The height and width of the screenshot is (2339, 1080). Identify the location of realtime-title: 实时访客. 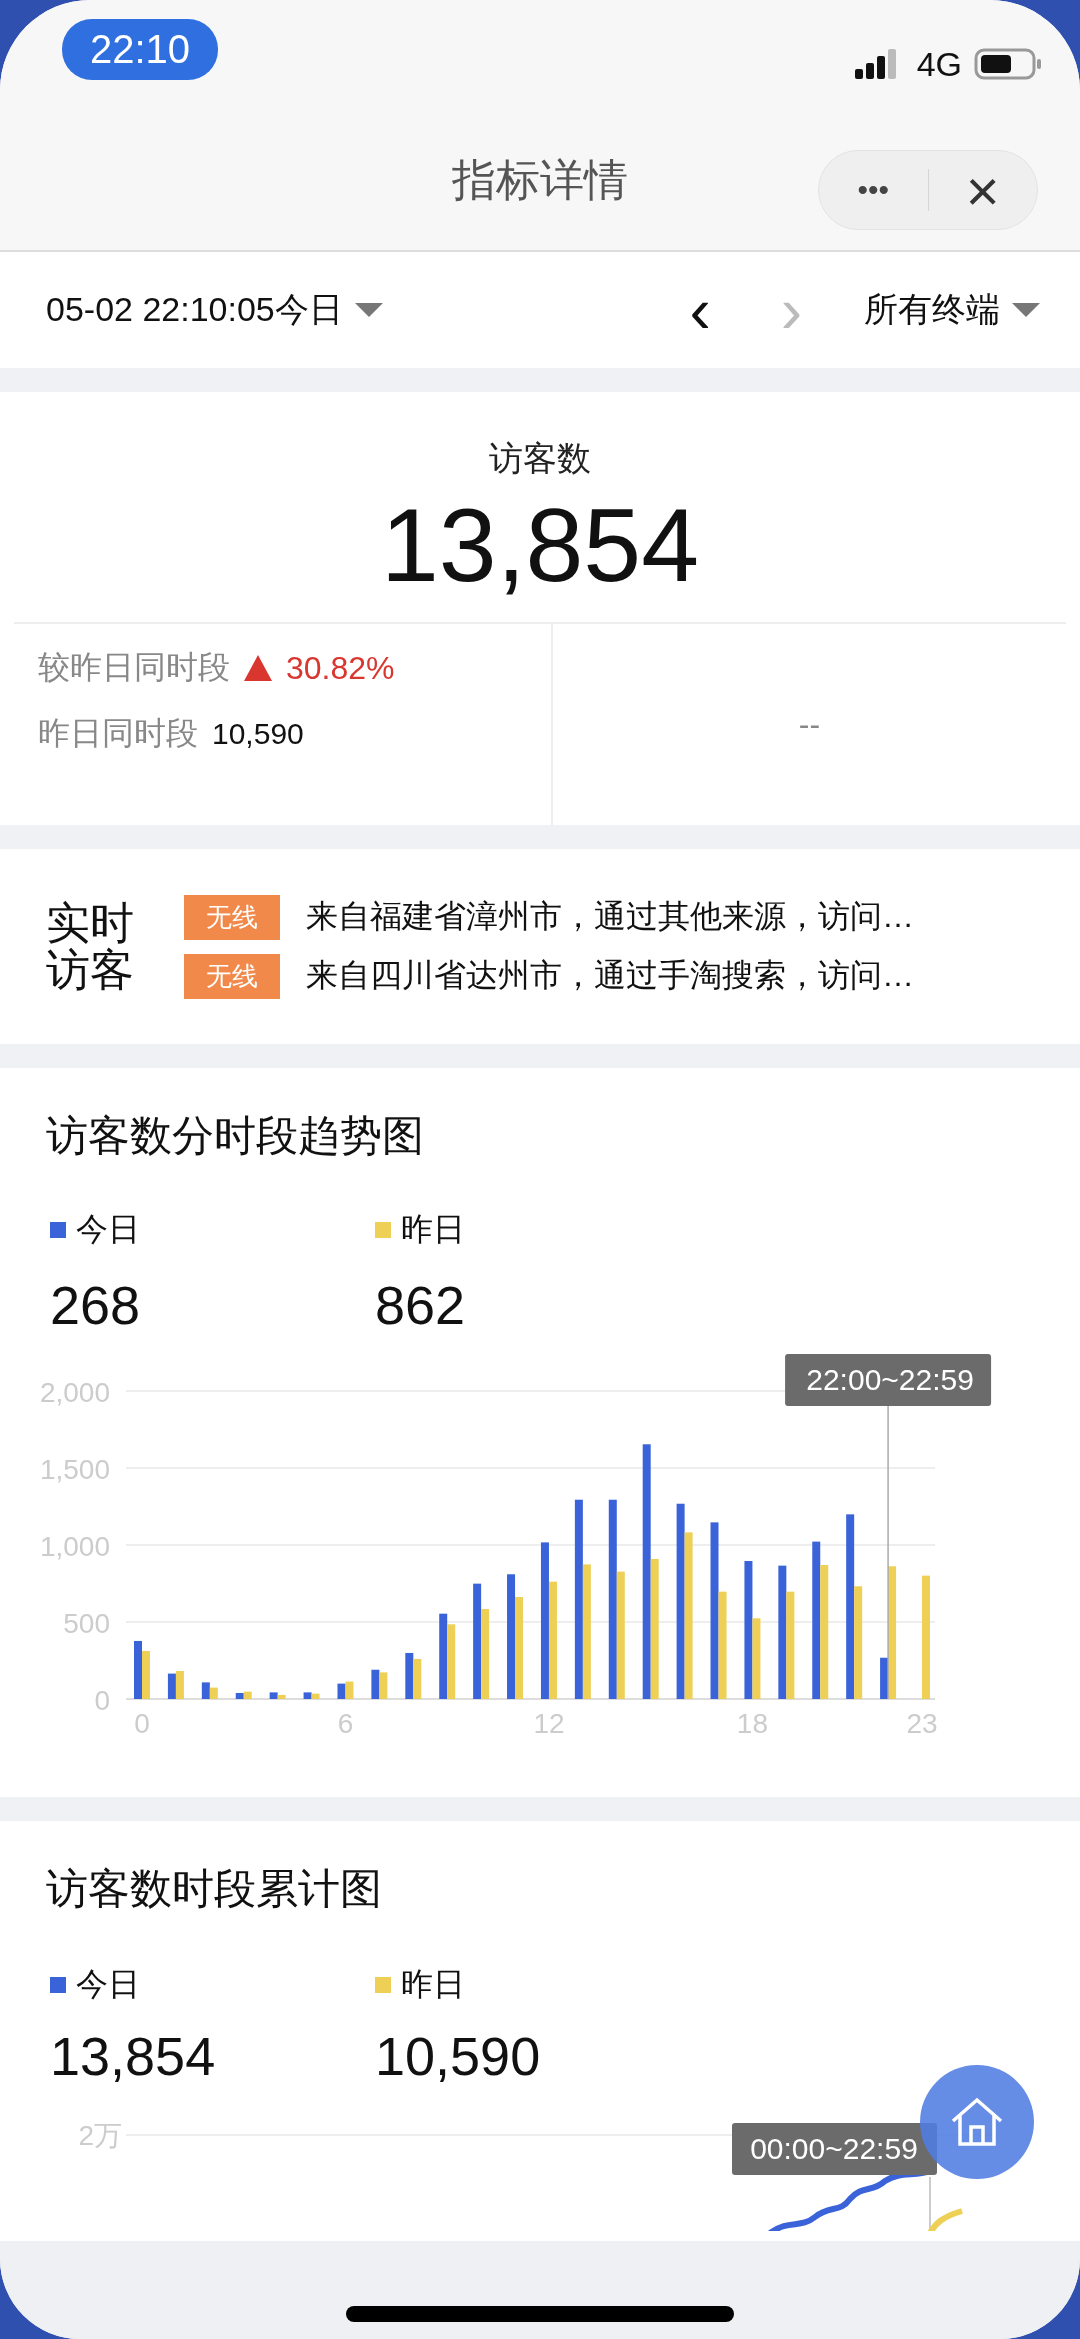
(90, 946).